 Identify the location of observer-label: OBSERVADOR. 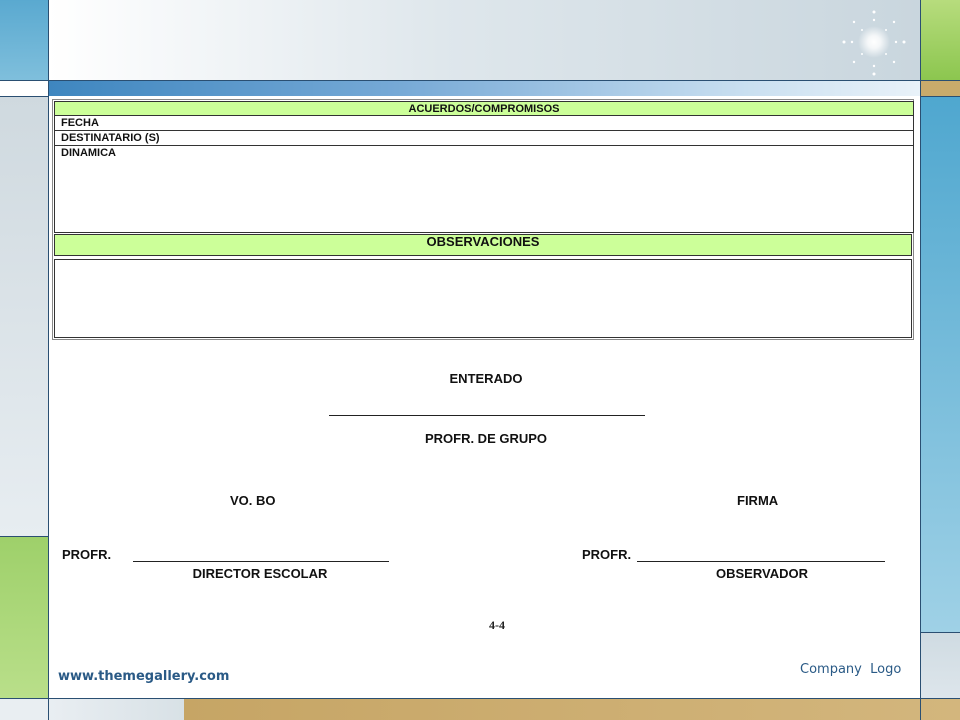
(762, 573).